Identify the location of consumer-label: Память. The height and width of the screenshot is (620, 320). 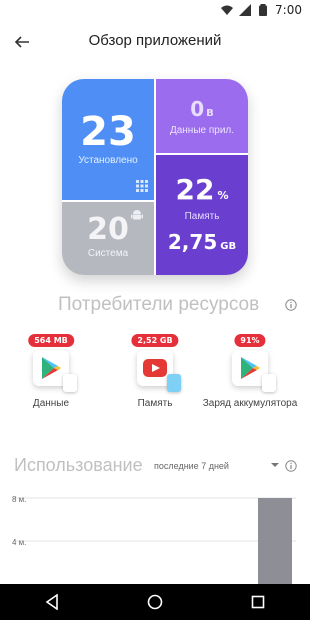
(155, 403).